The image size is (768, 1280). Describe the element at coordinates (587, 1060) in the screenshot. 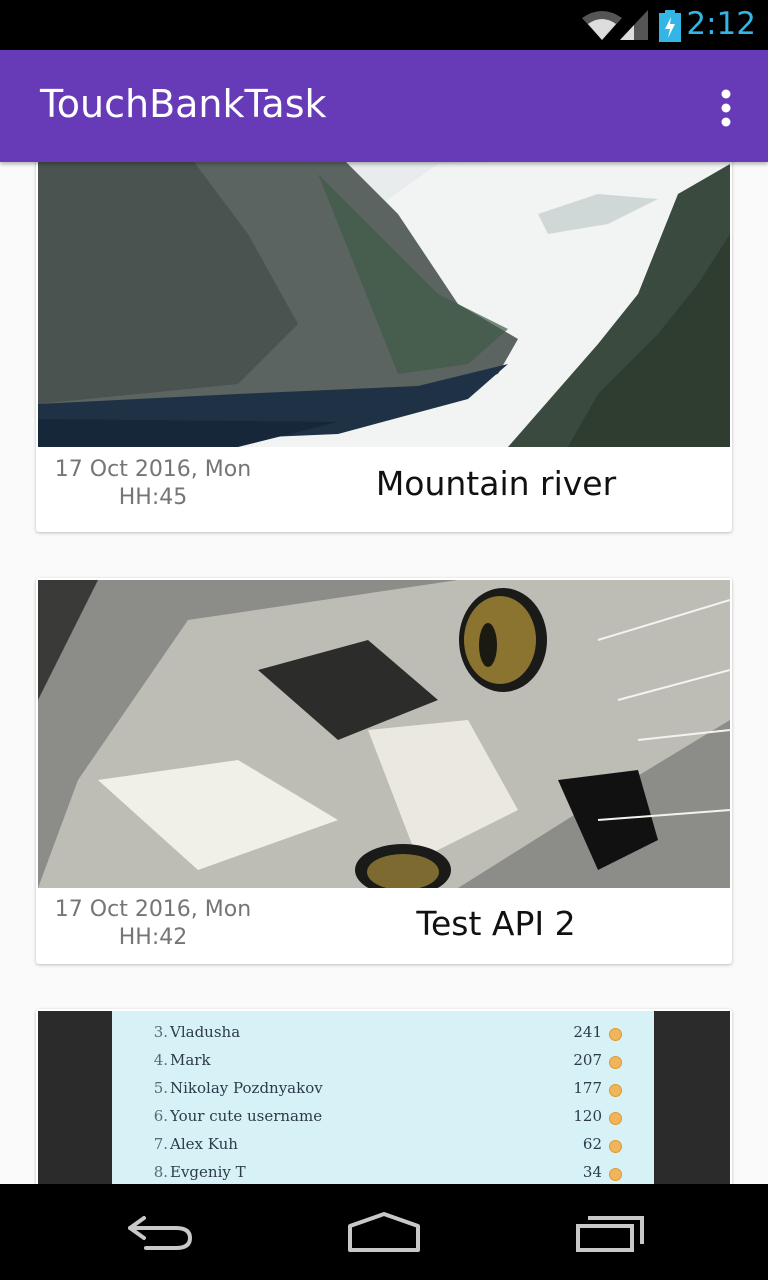

I see `leaderboard-score: 207` at that location.